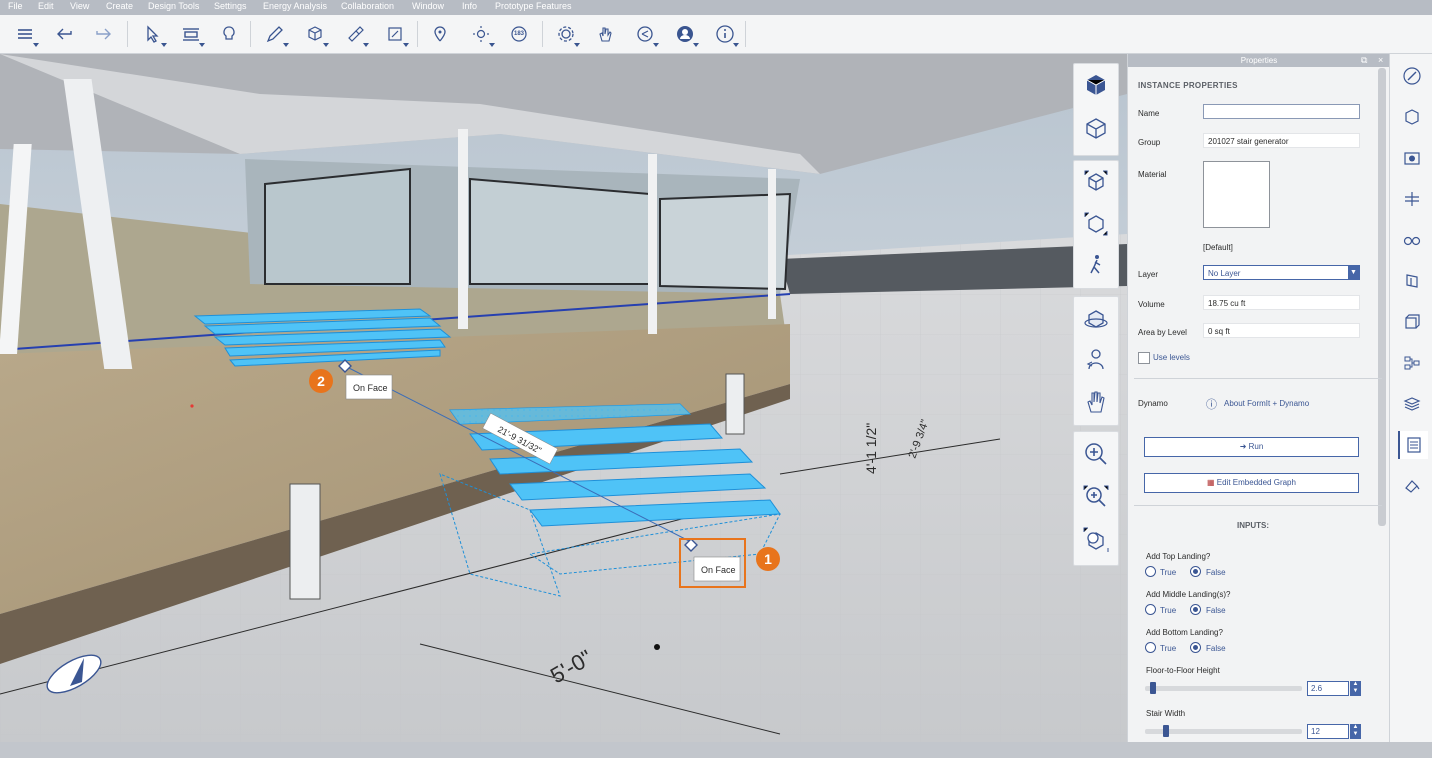 The height and width of the screenshot is (758, 1432). I want to click on layers-icon, so click(1412, 404).